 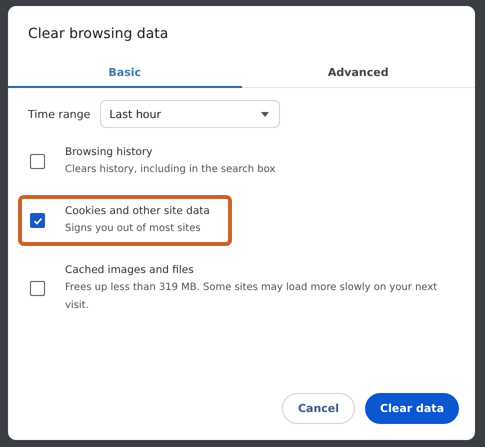 I want to click on dropdown-caret-icon, so click(x=265, y=114).